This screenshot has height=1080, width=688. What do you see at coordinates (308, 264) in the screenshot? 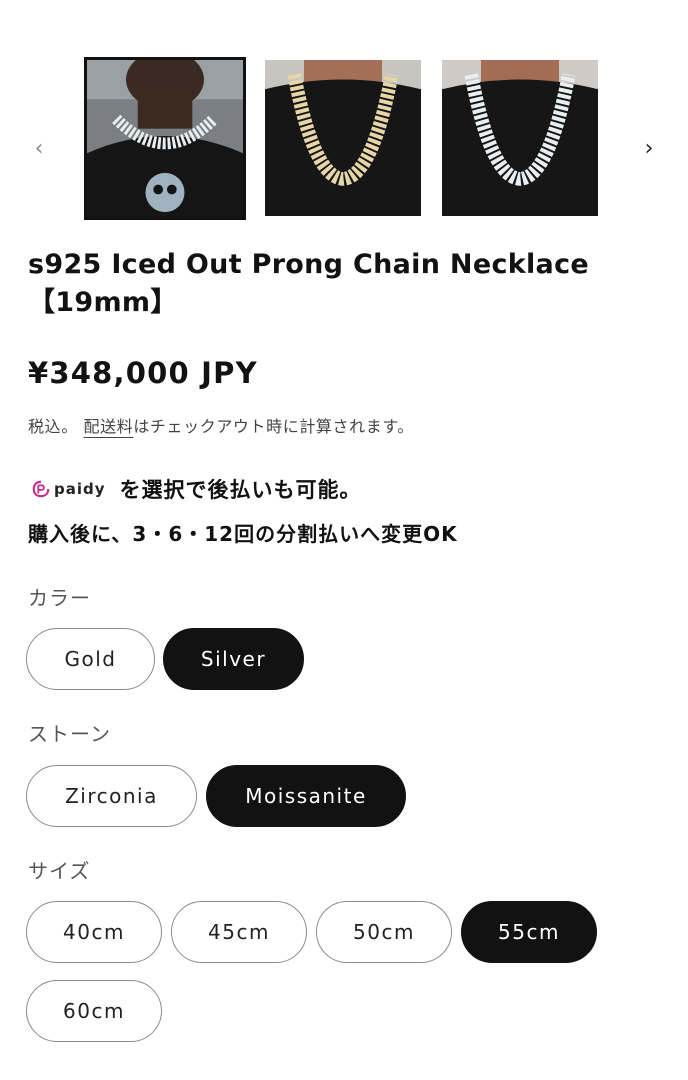
I see `product-title-line1: s925 Iced Out Prong Chain Necklace` at bounding box center [308, 264].